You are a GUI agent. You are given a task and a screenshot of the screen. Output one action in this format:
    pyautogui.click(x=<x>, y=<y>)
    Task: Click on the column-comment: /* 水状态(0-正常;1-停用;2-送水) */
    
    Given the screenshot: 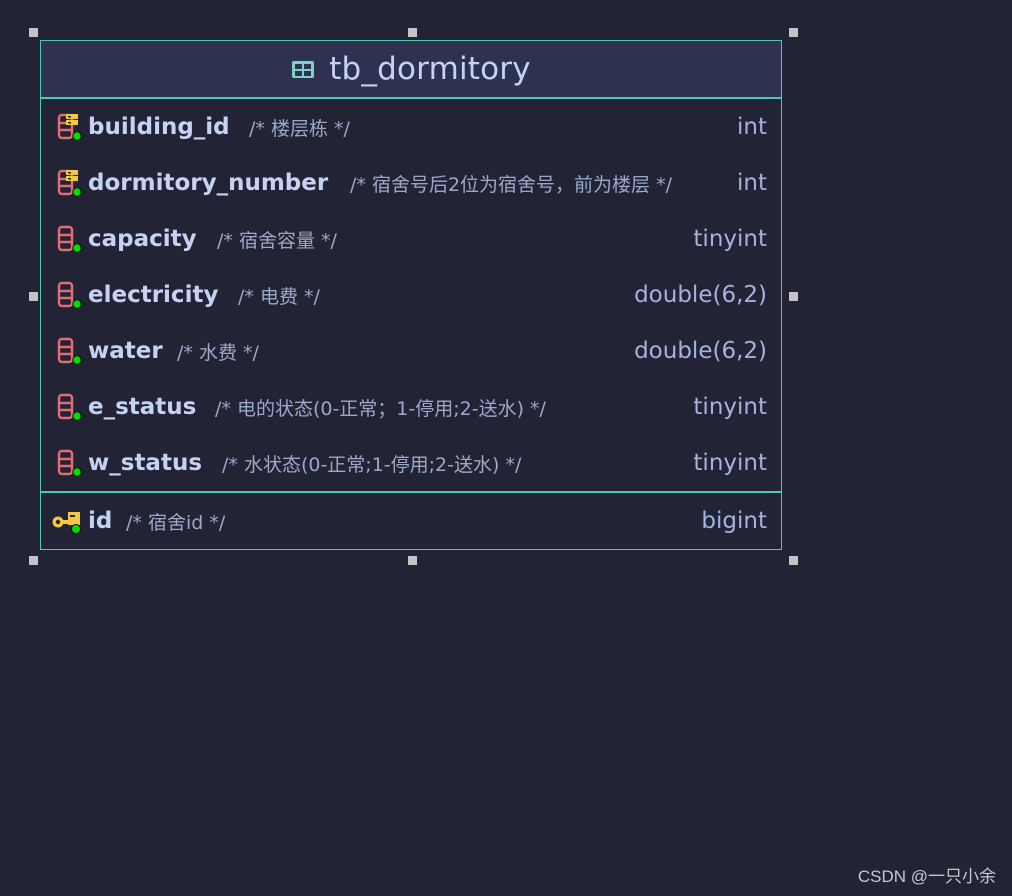 What is the action you would take?
    pyautogui.click(x=372, y=464)
    